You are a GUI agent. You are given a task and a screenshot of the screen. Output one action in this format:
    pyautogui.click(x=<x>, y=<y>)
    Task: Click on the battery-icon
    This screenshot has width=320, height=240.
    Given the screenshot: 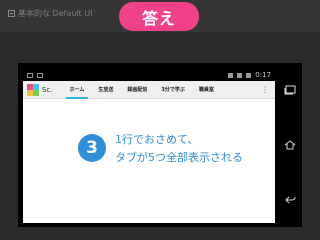 What is the action you would take?
    pyautogui.click(x=249, y=75)
    